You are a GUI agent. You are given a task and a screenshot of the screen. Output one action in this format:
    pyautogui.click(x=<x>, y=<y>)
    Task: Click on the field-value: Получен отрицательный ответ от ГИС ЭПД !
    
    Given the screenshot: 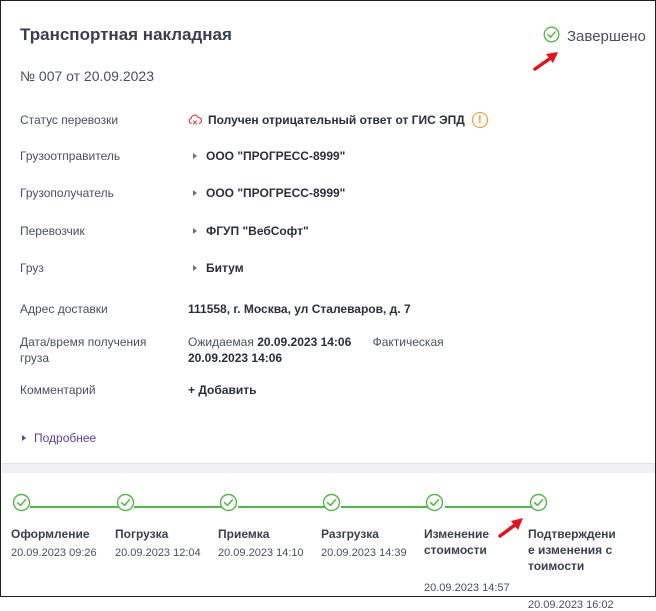 What is the action you would take?
    pyautogui.click(x=338, y=120)
    